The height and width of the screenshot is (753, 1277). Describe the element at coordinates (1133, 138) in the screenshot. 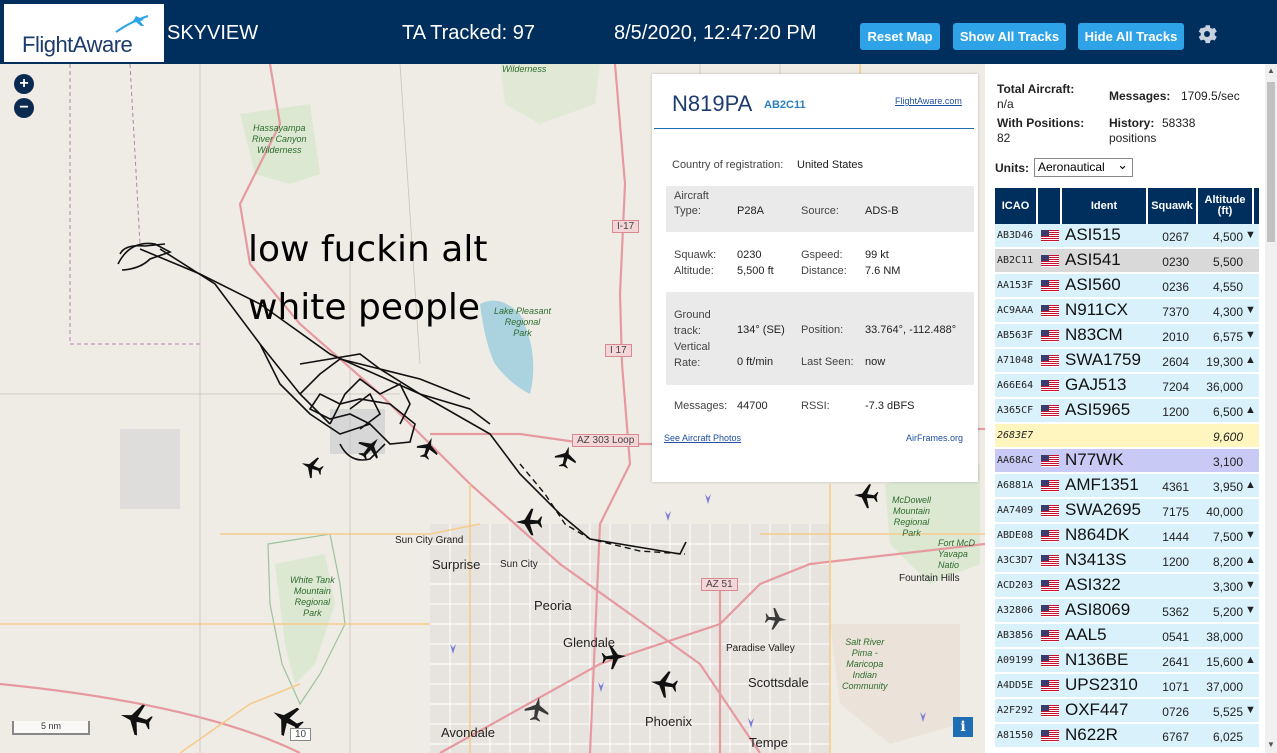

I see `history-unit: positions` at that location.